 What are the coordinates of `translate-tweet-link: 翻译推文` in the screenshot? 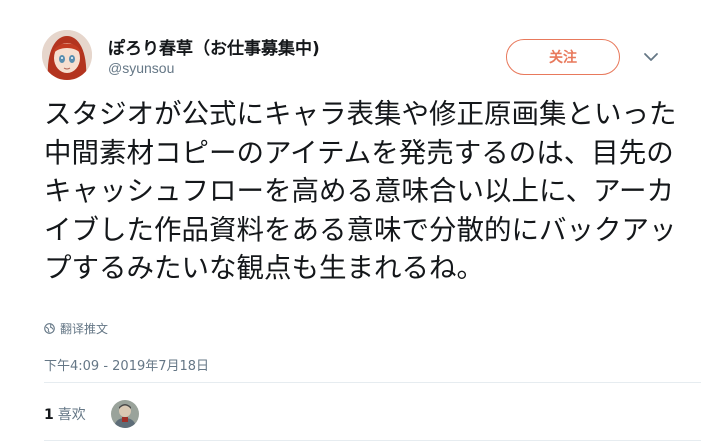 It's located at (76, 328).